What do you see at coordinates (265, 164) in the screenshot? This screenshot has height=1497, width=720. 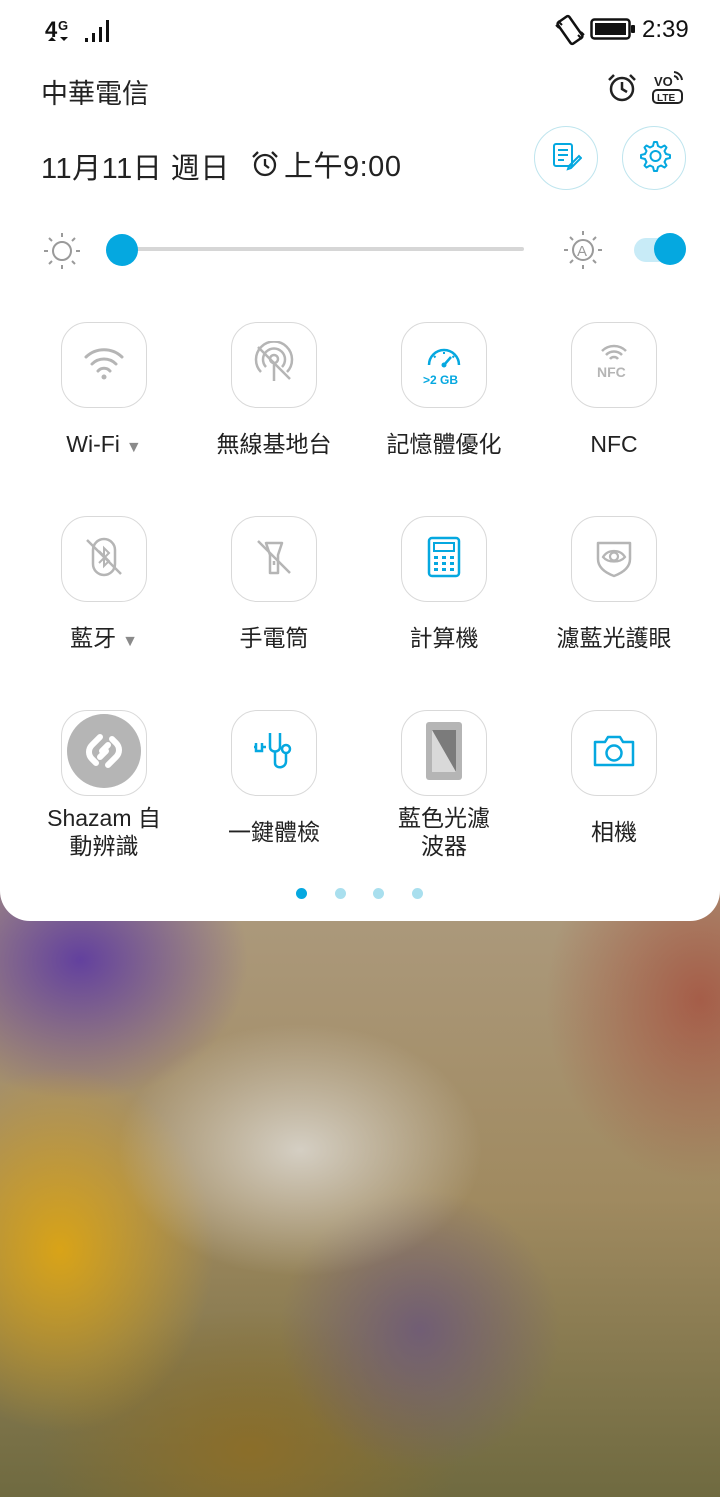 I see `alarm-small-icon` at bounding box center [265, 164].